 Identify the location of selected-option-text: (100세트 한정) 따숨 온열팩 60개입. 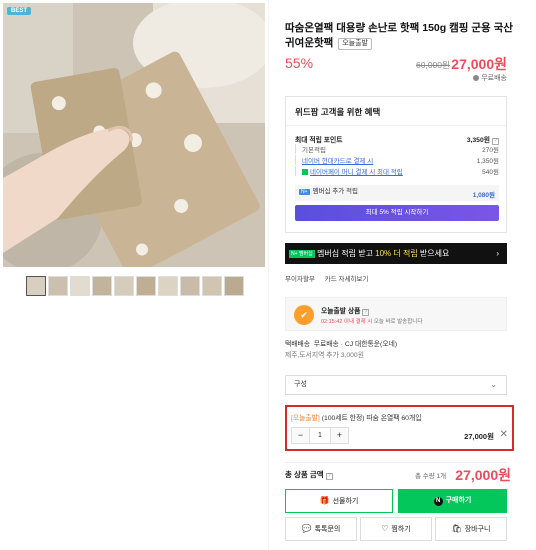
(371, 418).